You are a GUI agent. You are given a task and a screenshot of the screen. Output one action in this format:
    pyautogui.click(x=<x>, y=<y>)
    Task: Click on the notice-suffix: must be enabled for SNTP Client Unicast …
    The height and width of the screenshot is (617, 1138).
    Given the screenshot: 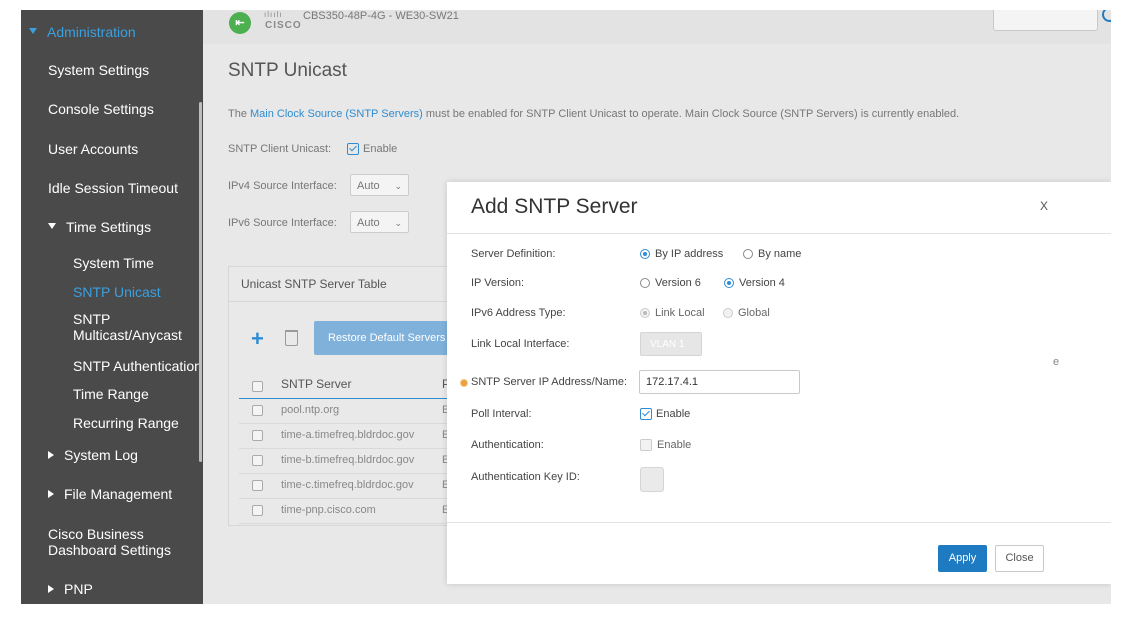 What is the action you would take?
    pyautogui.click(x=691, y=114)
    